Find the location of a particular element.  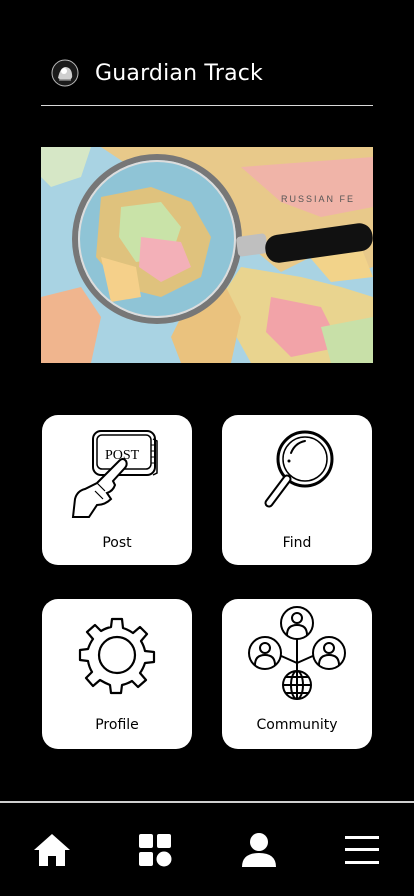

community-card: Community is located at coordinates (297, 674).